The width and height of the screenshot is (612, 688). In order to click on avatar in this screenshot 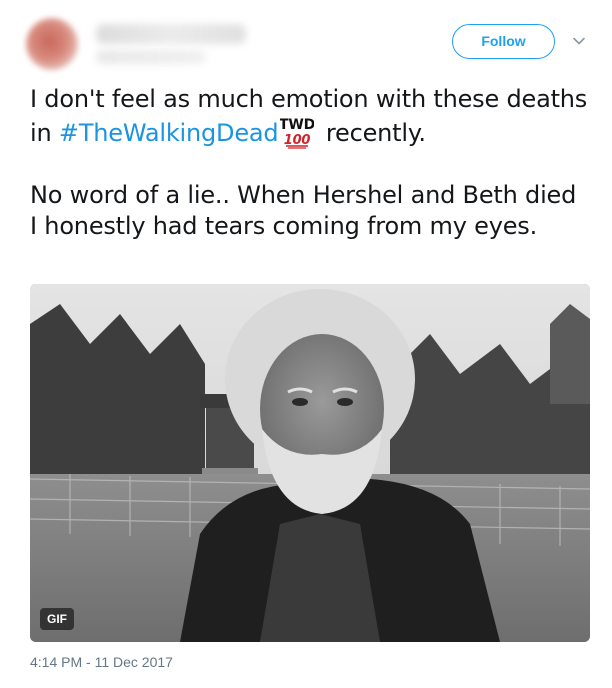, I will do `click(52, 44)`.